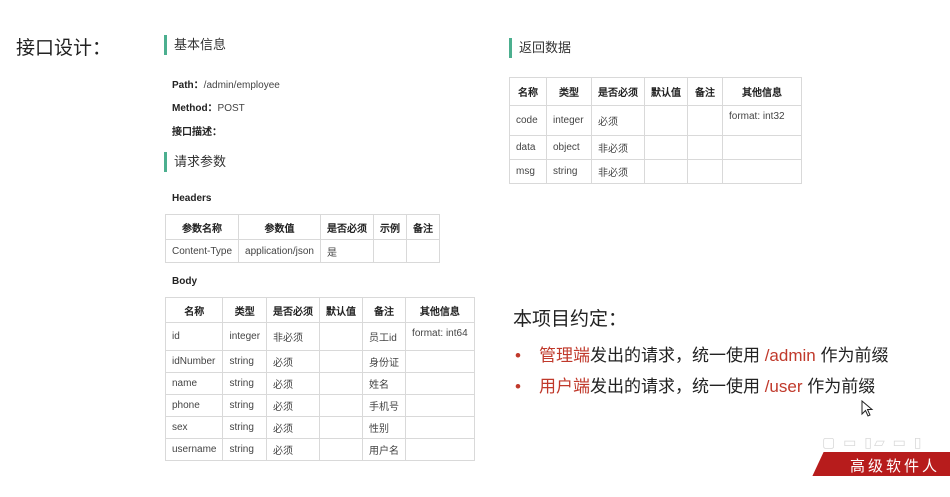 This screenshot has width=950, height=497. Describe the element at coordinates (197, 130) in the screenshot. I see `desc-row: 接口描述：` at that location.